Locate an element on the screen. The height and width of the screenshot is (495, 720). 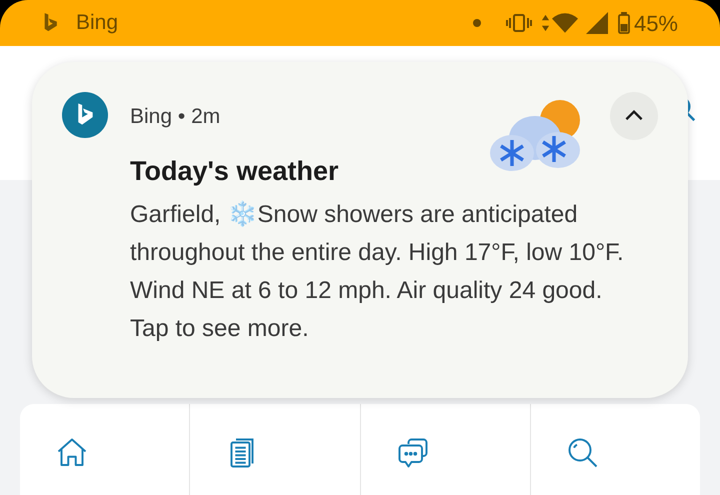
bing-logo-icon is located at coordinates (51, 23).